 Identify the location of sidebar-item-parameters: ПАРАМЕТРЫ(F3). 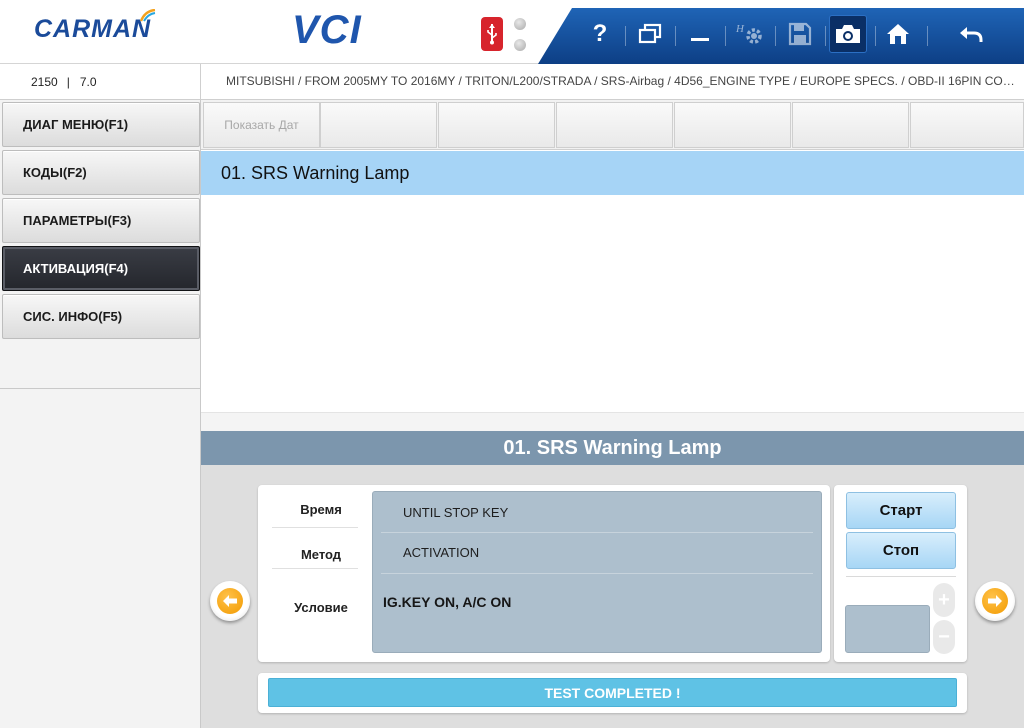
(101, 220).